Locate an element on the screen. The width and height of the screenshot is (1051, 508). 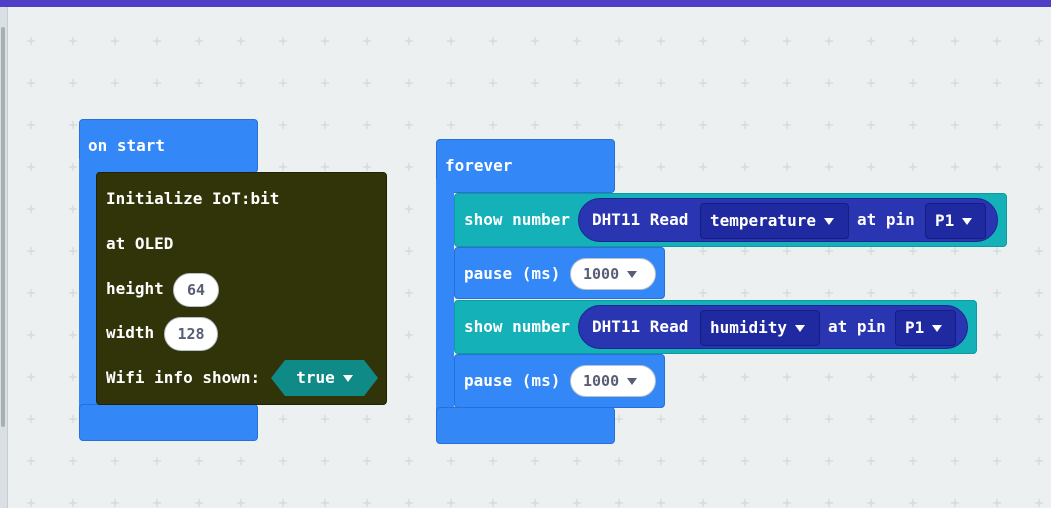
show-number-label-2: show number is located at coordinates (517, 326).